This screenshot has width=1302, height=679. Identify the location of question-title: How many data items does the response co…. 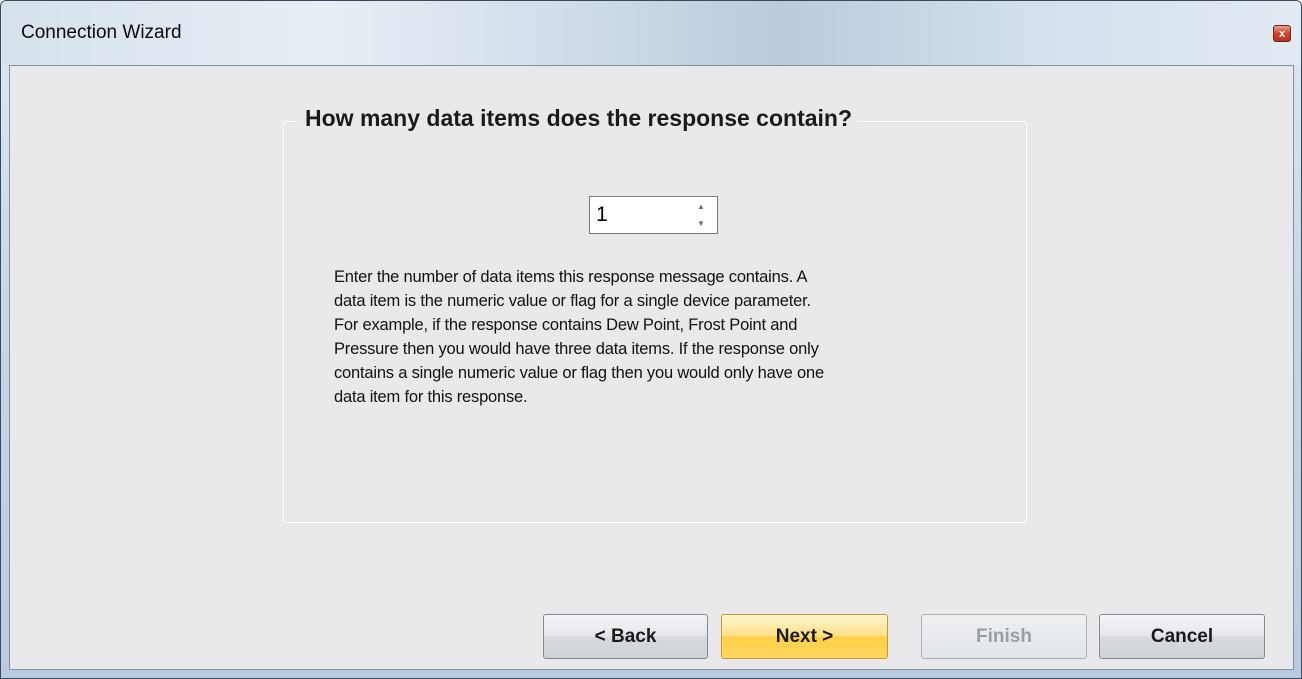
(579, 118).